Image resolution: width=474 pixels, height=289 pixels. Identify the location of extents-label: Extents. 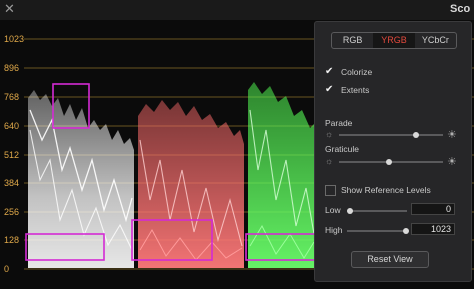
(355, 90).